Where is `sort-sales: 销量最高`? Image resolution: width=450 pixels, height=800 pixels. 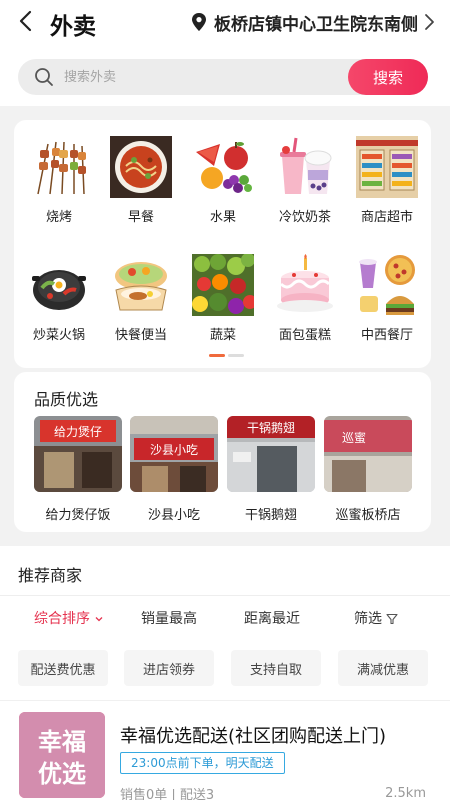 sort-sales: 销量最高 is located at coordinates (169, 618).